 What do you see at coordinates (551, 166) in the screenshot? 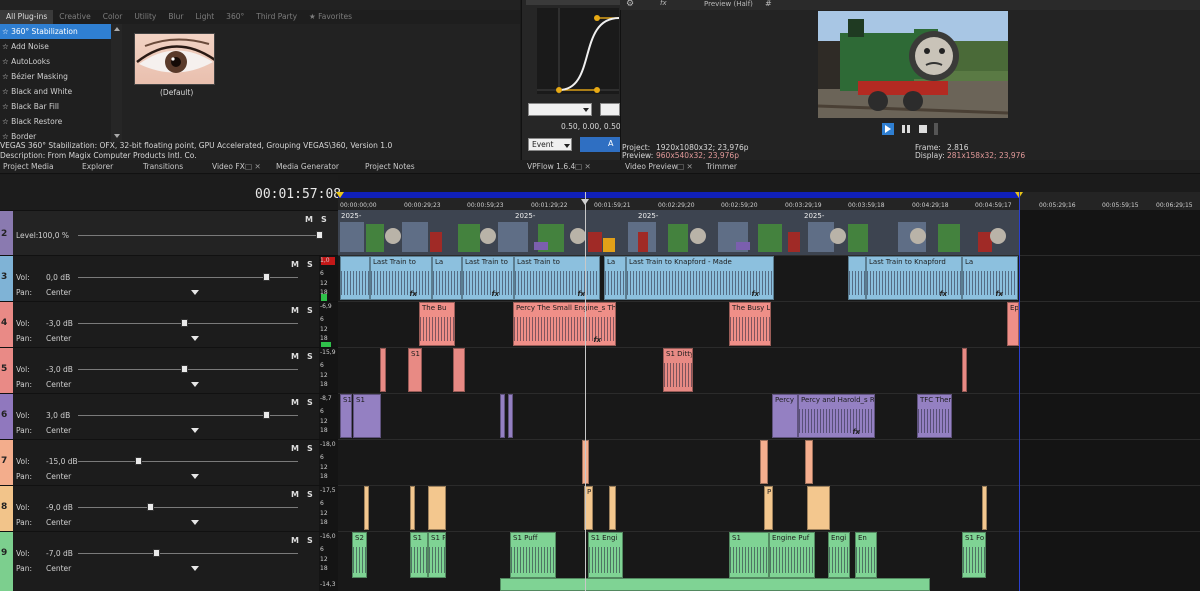
I see `tab-vpflow: VPFlow 1.6.4` at bounding box center [551, 166].